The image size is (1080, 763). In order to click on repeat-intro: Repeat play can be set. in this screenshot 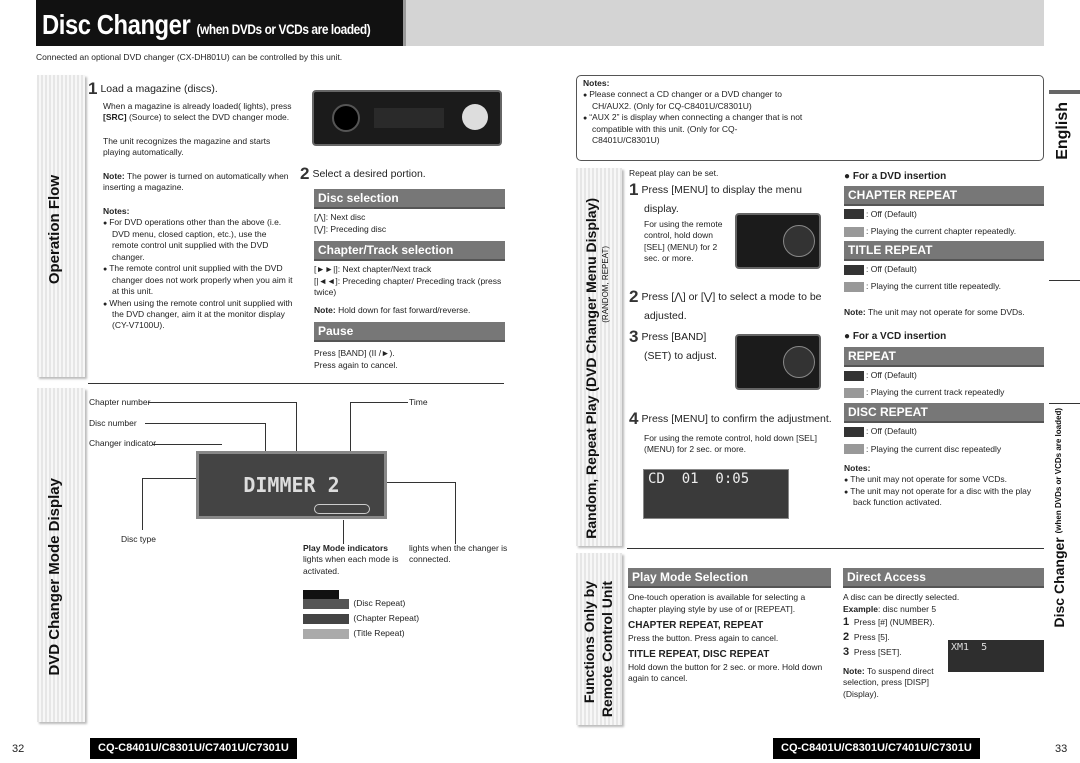, I will do `click(674, 173)`.